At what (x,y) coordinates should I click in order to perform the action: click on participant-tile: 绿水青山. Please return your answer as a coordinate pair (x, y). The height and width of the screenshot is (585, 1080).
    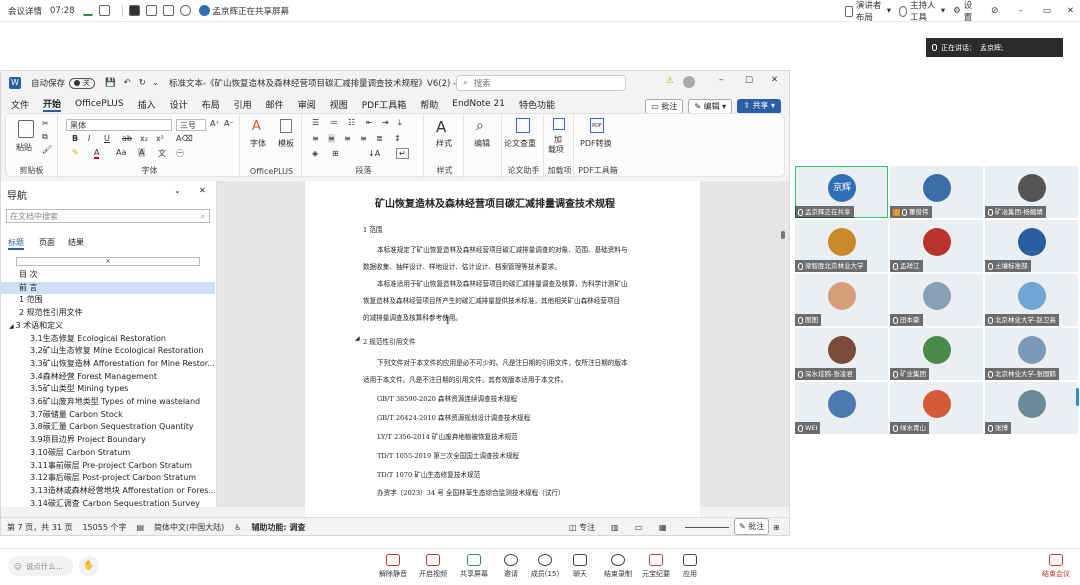
    Looking at the image, I should click on (936, 408).